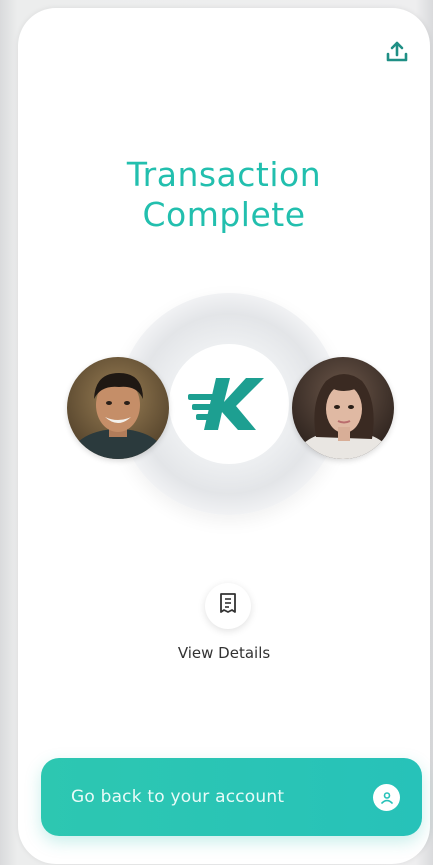  What do you see at coordinates (229, 403) in the screenshot?
I see `k-brand-logo-icon` at bounding box center [229, 403].